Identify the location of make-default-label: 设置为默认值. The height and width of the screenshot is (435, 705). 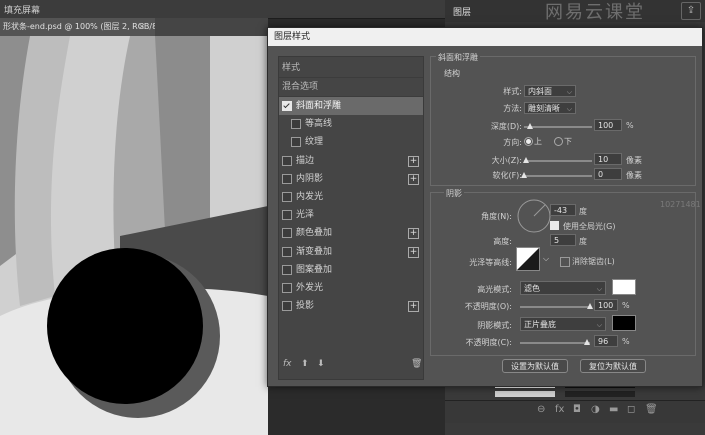
(535, 366).